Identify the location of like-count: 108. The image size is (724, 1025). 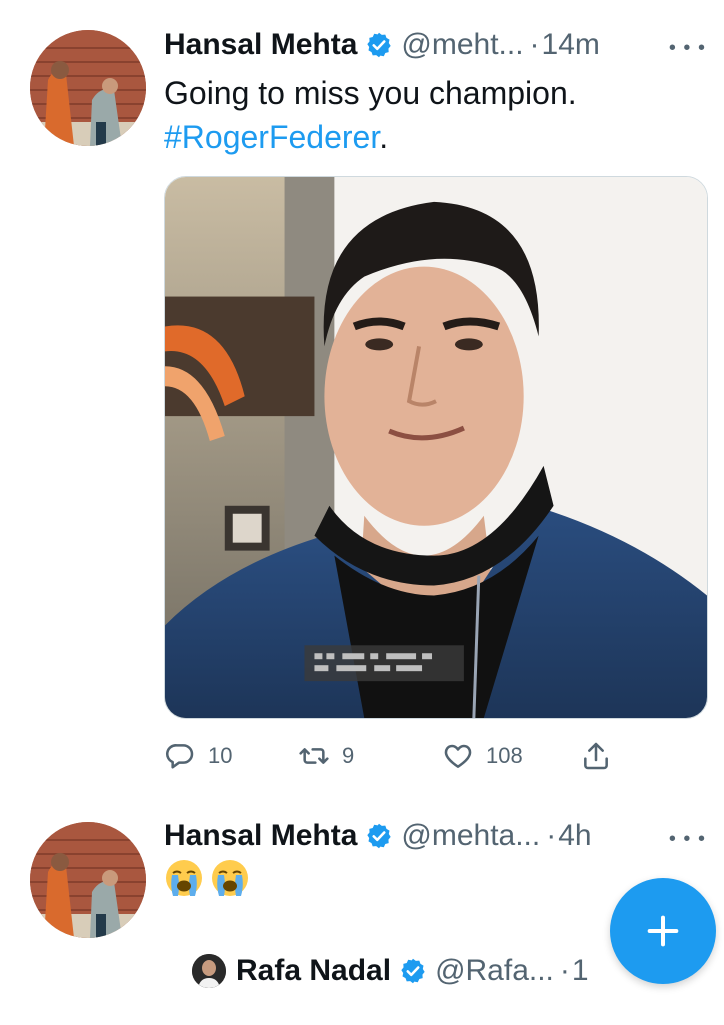
(504, 755).